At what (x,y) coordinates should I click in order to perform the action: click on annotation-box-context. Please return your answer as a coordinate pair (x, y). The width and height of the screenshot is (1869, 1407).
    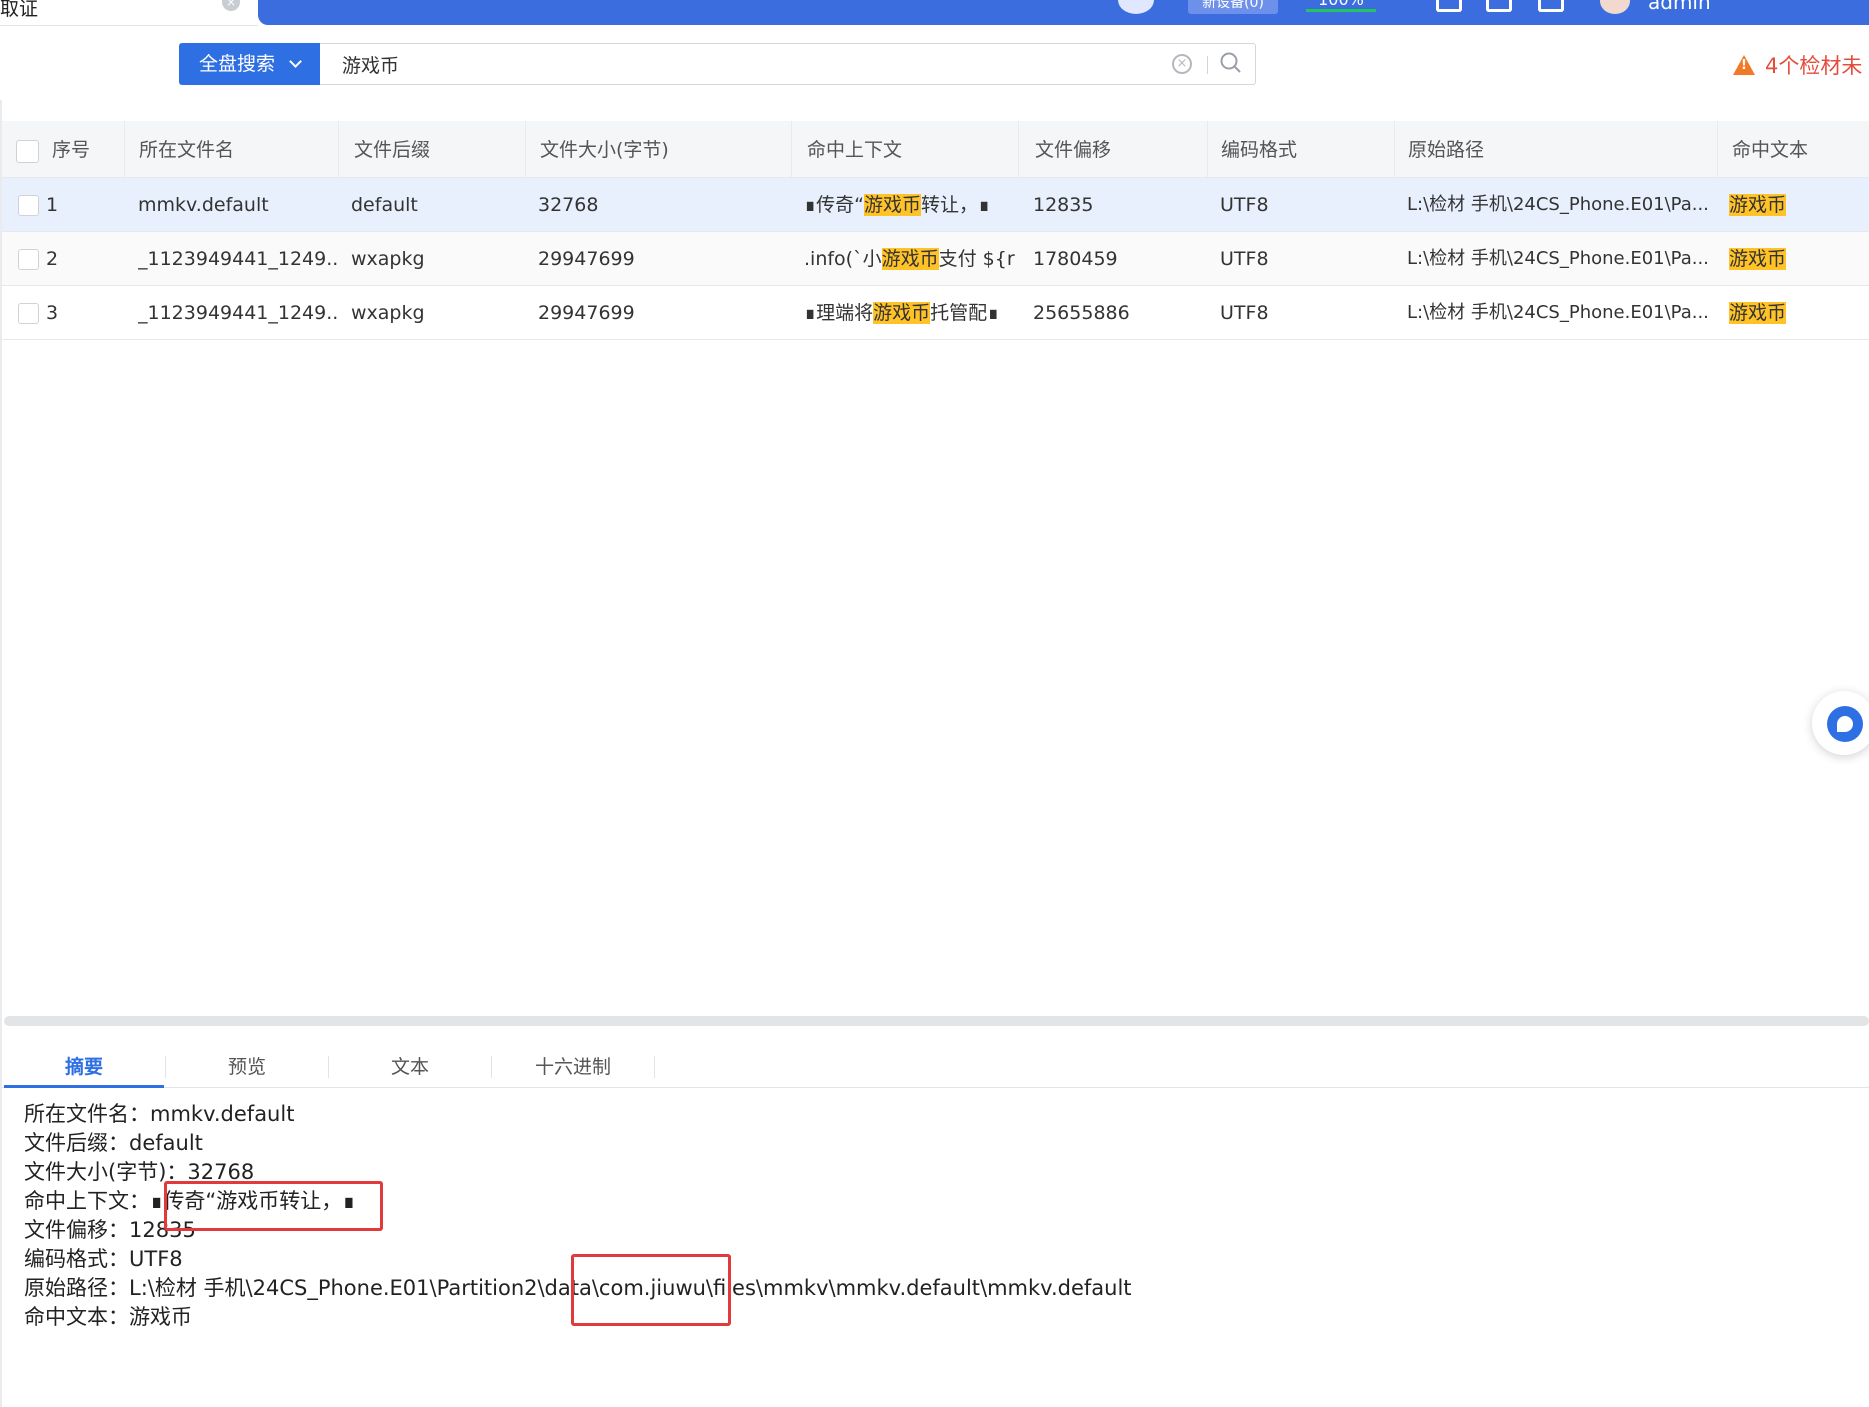
    Looking at the image, I should click on (273, 1206).